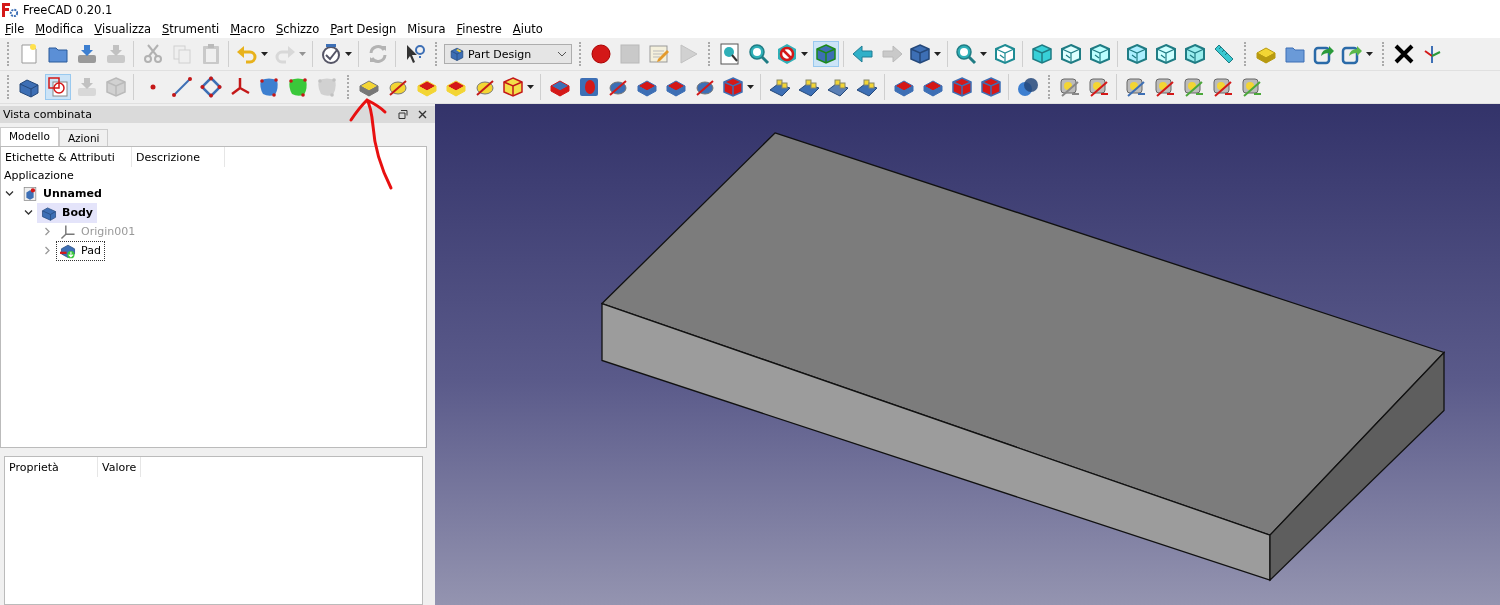 The height and width of the screenshot is (605, 1500). Describe the element at coordinates (191, 29) in the screenshot. I see `menu-item: Strumenti` at that location.